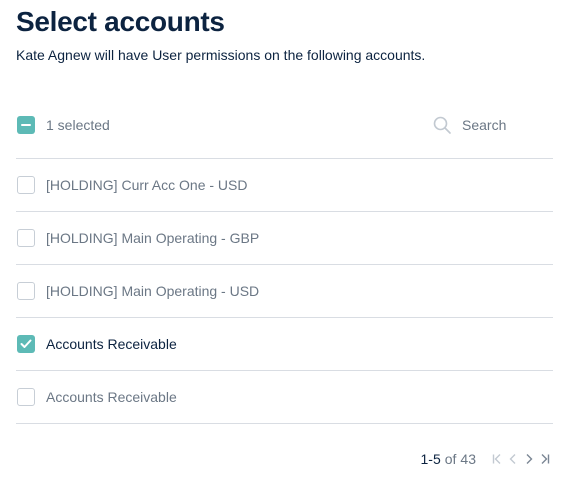 The width and height of the screenshot is (566, 479). I want to click on account-row-selected: Accounts Receivable, so click(284, 344).